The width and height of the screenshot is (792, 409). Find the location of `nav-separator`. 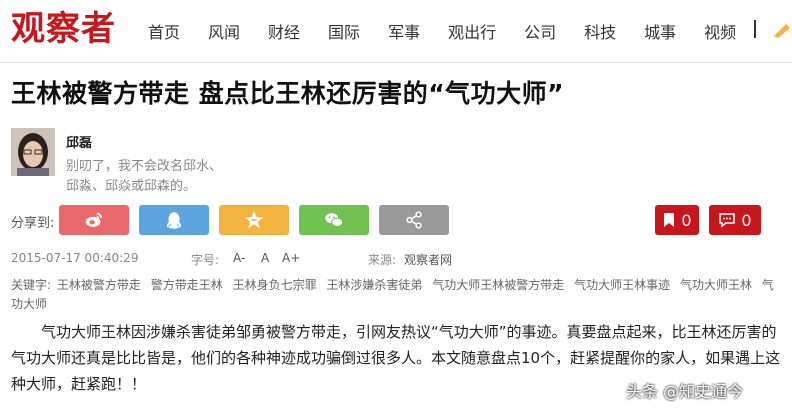

nav-separator is located at coordinates (755, 29).